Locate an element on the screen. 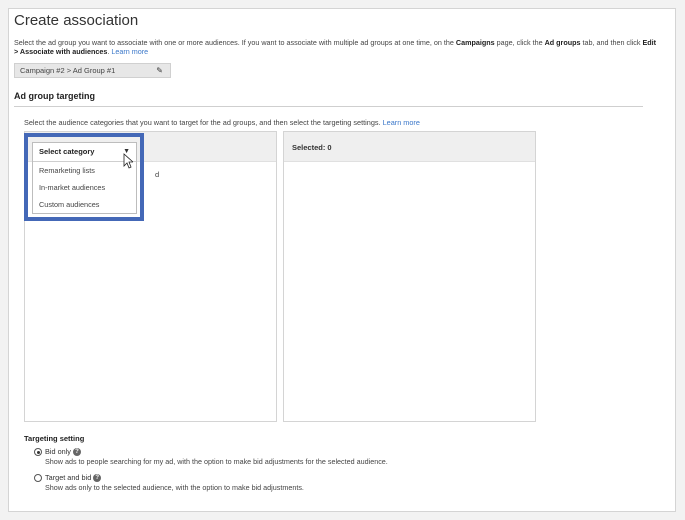 Image resolution: width=685 pixels, height=520 pixels. target-and-bid-radio is located at coordinates (38, 478).